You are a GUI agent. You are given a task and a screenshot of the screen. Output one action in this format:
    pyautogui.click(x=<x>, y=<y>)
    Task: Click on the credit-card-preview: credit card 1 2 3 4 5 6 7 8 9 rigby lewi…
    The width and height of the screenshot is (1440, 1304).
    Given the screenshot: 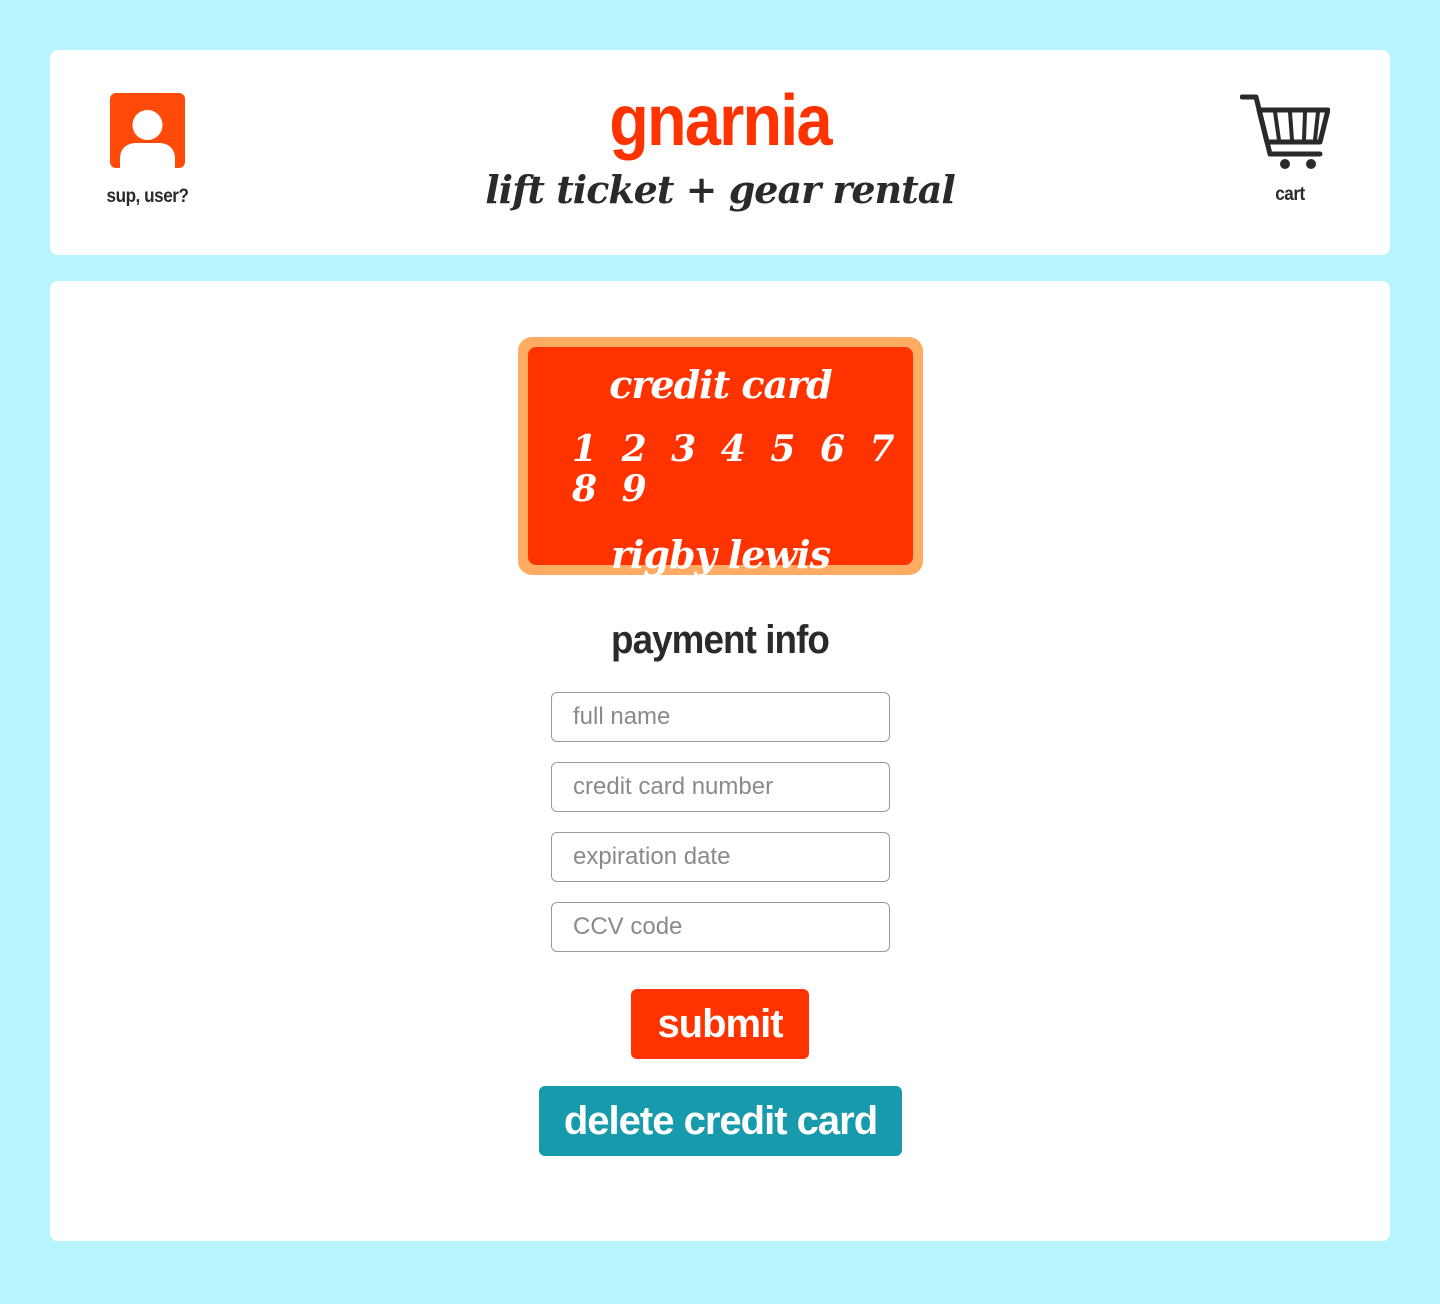 What is the action you would take?
    pyautogui.click(x=720, y=457)
    